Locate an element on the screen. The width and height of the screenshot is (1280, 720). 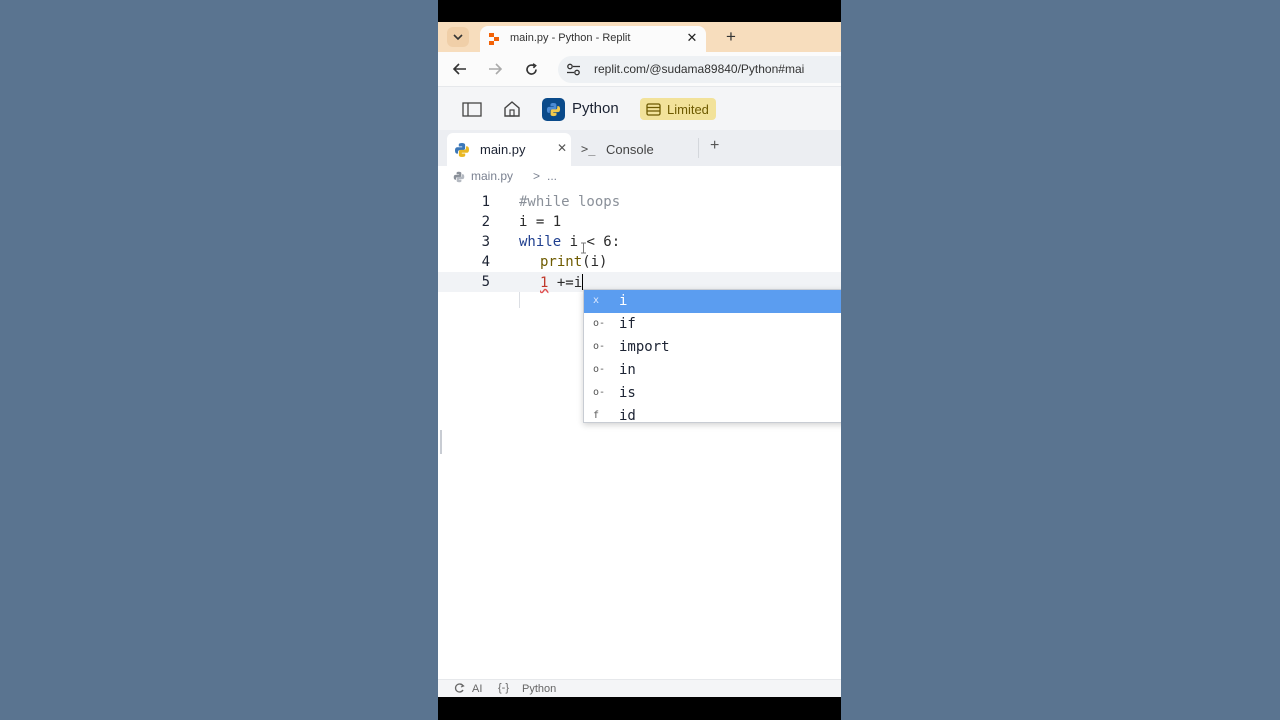
function-icon: f is located at coordinates (596, 415).